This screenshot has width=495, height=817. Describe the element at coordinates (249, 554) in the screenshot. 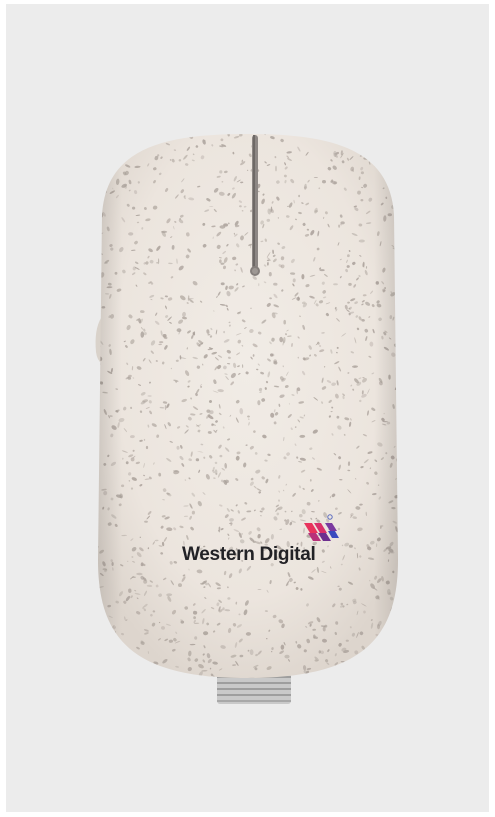

I see `brand-wordmark: Western Digital` at that location.